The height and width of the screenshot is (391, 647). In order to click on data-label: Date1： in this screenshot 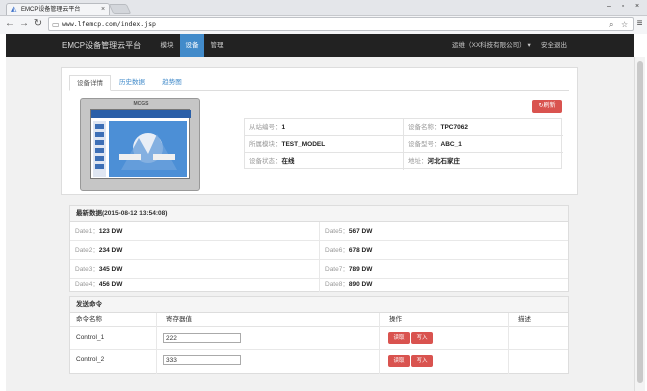, I will do `click(87, 231)`.